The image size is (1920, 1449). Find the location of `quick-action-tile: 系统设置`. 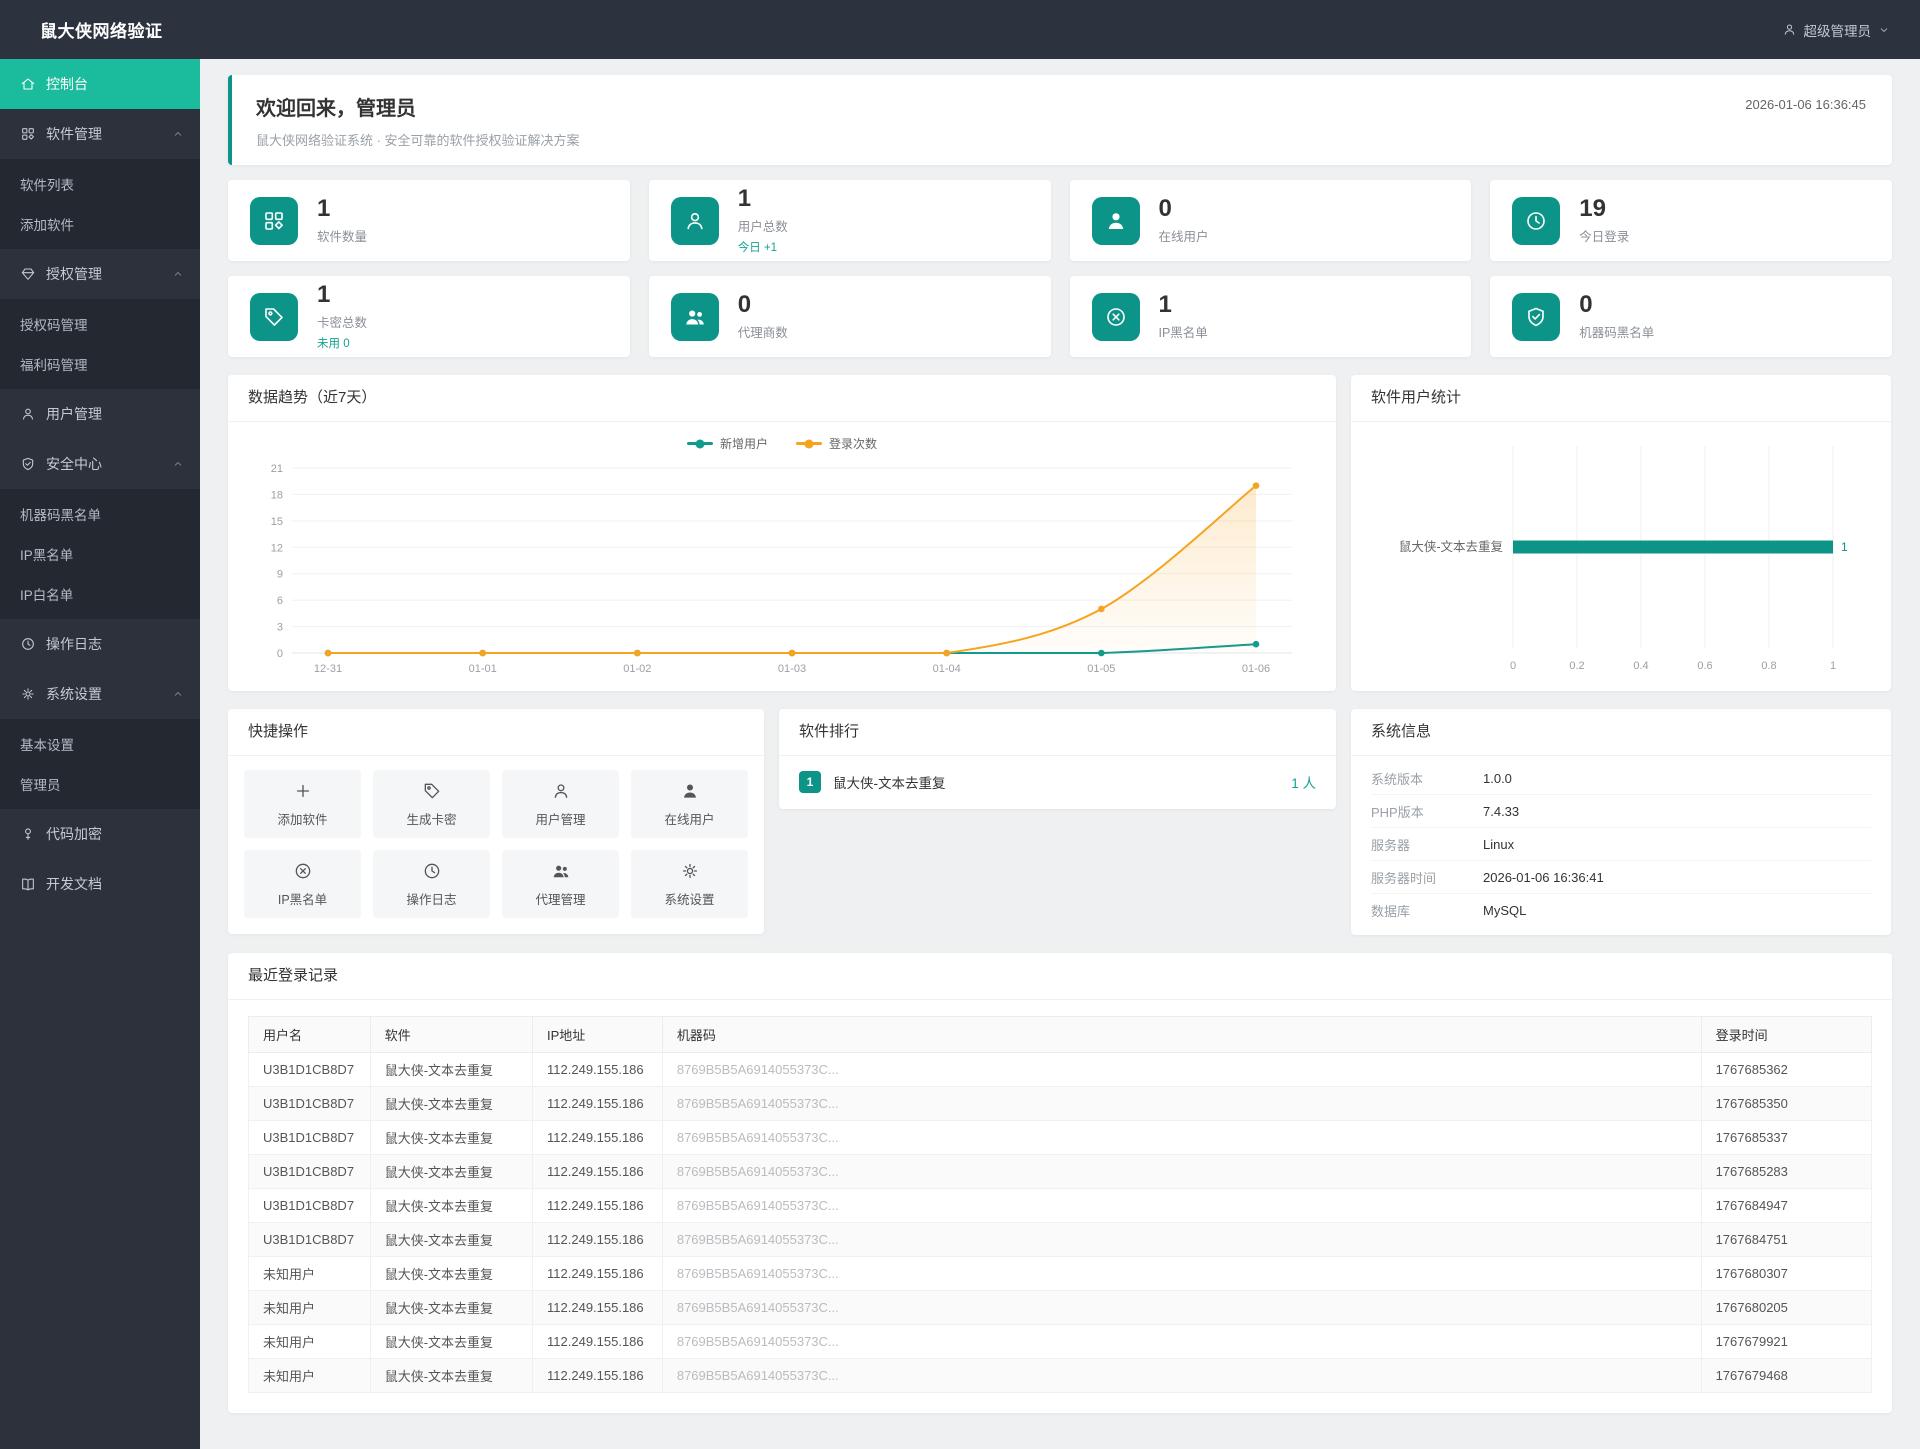

quick-action-tile: 系统设置 is located at coordinates (689, 884).